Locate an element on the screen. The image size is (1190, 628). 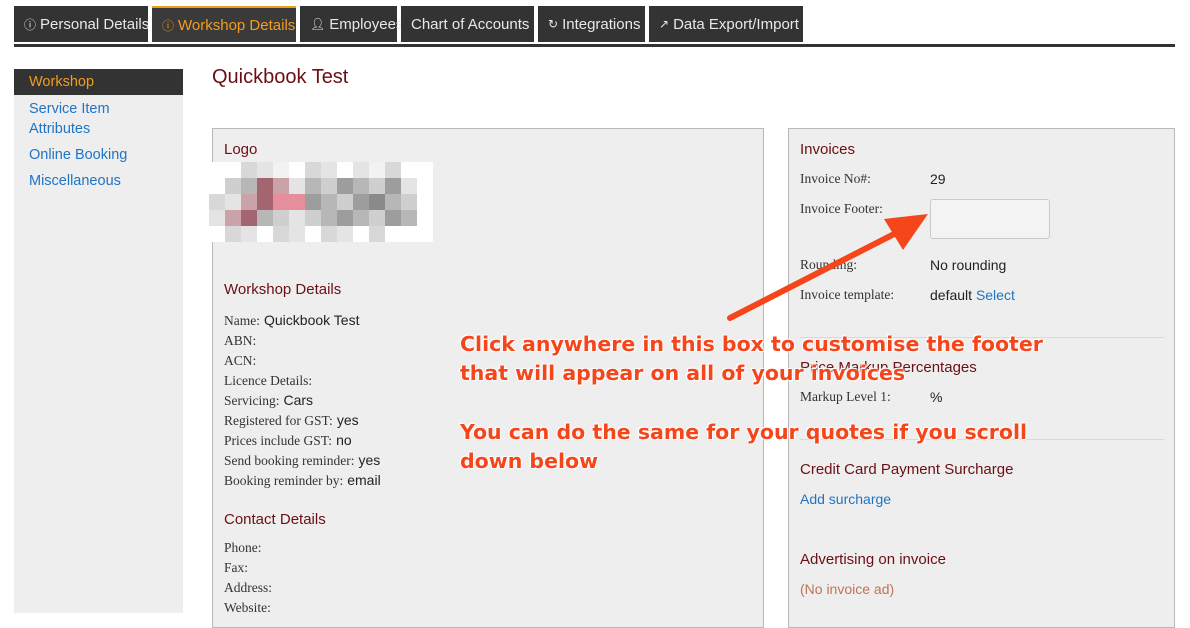
invoice-footer-label: Invoice Footer: is located at coordinates (841, 208).